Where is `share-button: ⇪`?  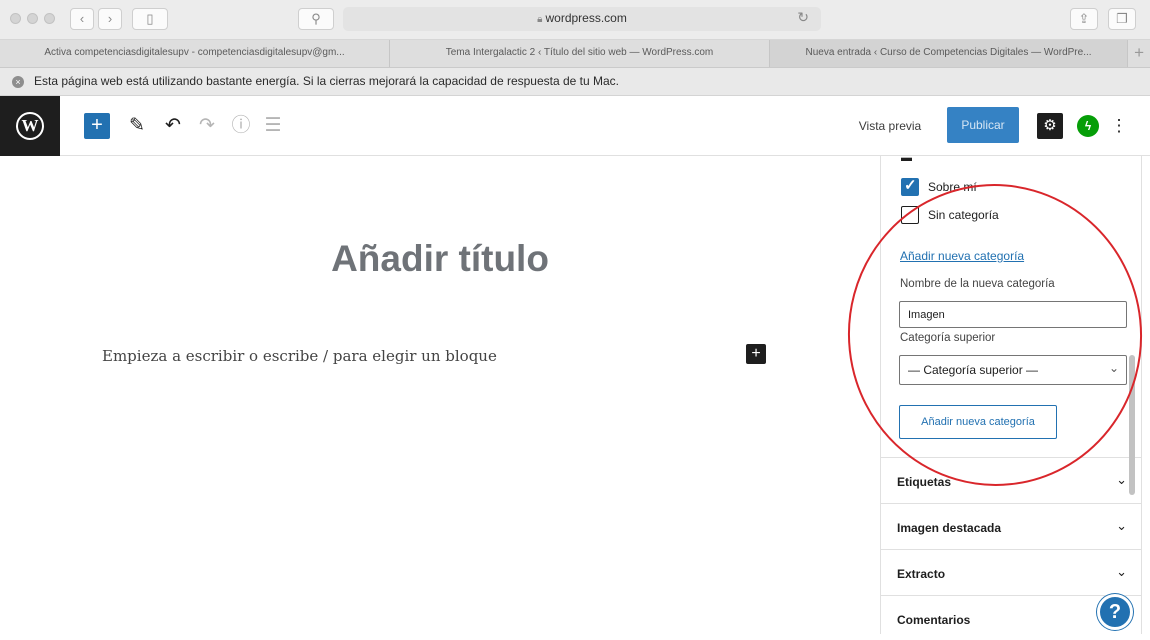
share-button: ⇪ is located at coordinates (1084, 19).